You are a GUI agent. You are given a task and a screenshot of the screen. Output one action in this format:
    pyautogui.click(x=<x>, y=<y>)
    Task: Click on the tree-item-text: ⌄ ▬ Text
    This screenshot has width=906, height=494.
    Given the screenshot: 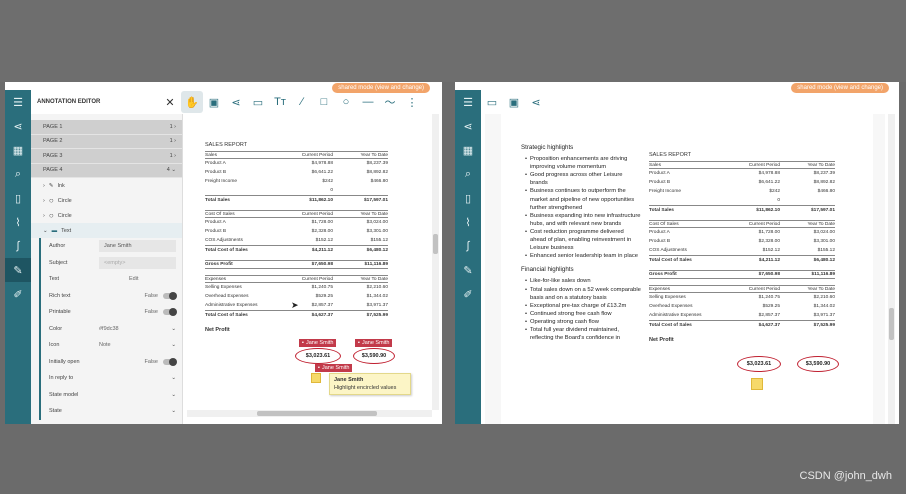 What is the action you would take?
    pyautogui.click(x=106, y=230)
    